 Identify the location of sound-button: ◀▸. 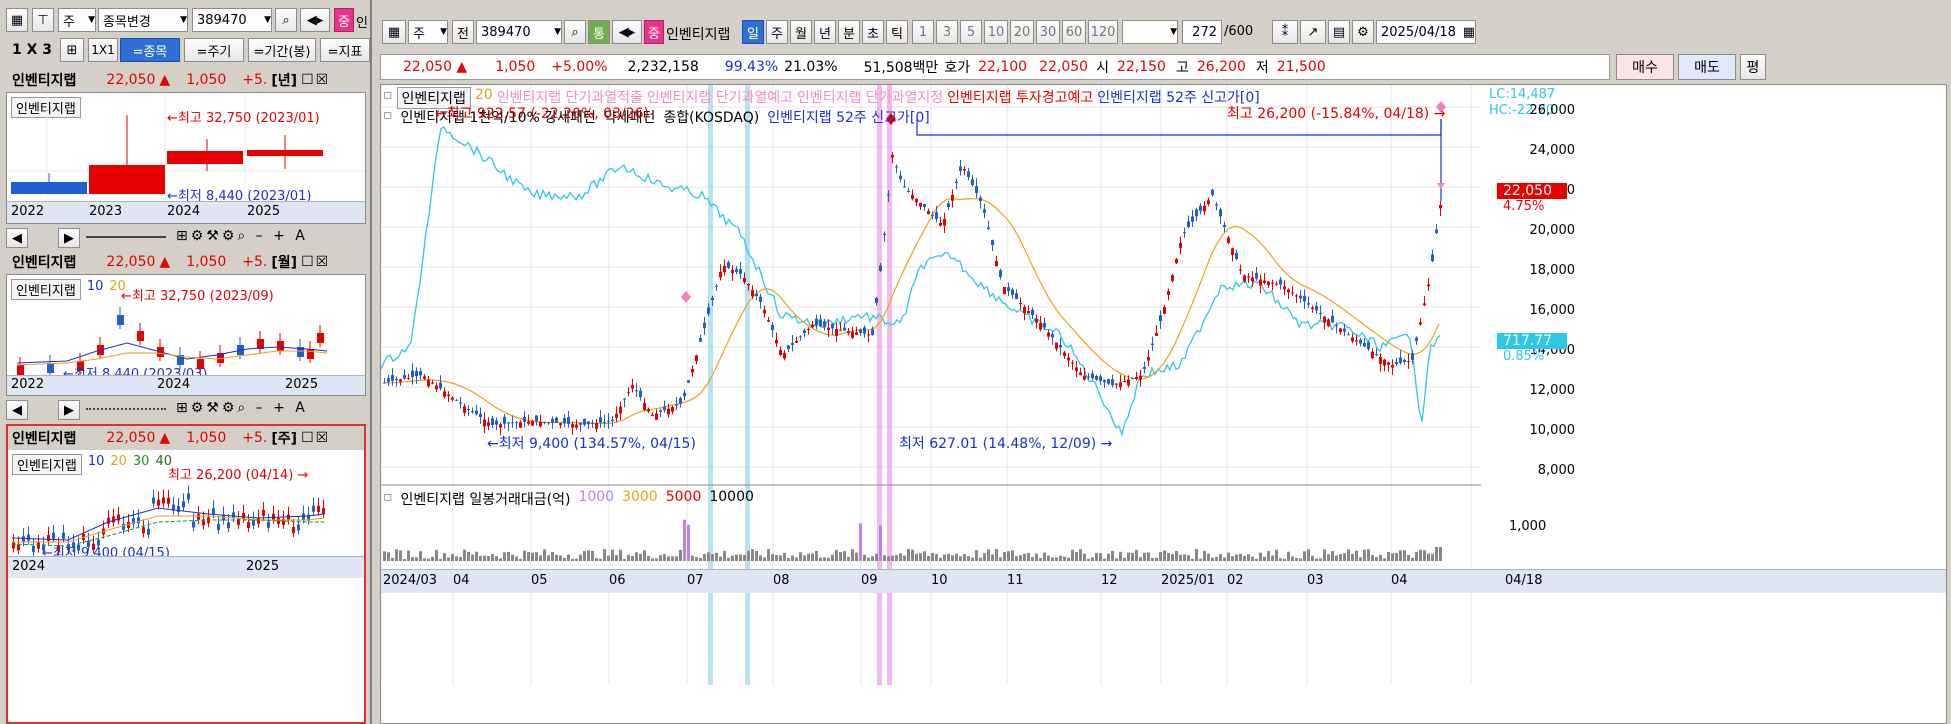
(315, 20).